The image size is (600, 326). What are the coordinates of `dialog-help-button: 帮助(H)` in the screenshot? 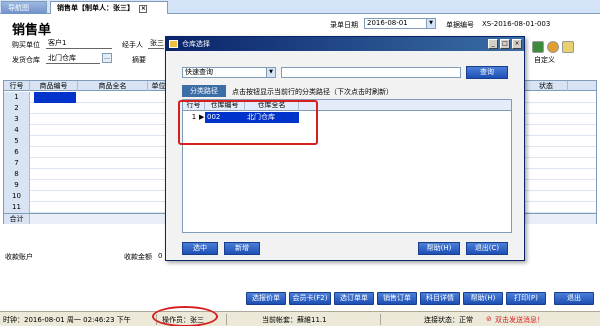 It's located at (439, 248).